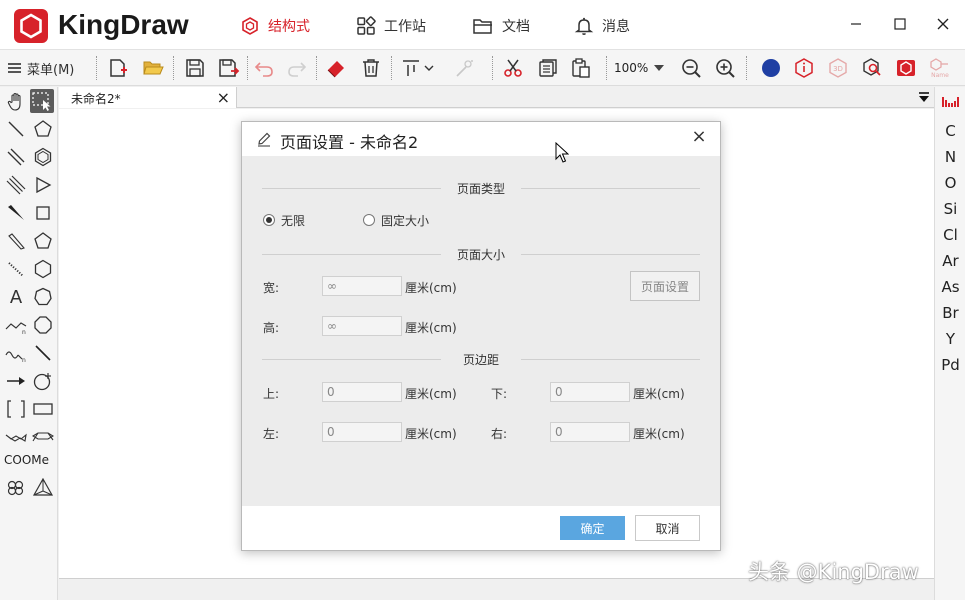 The width and height of the screenshot is (965, 600). Describe the element at coordinates (592, 528) in the screenshot. I see `ok-button: 确定` at that location.